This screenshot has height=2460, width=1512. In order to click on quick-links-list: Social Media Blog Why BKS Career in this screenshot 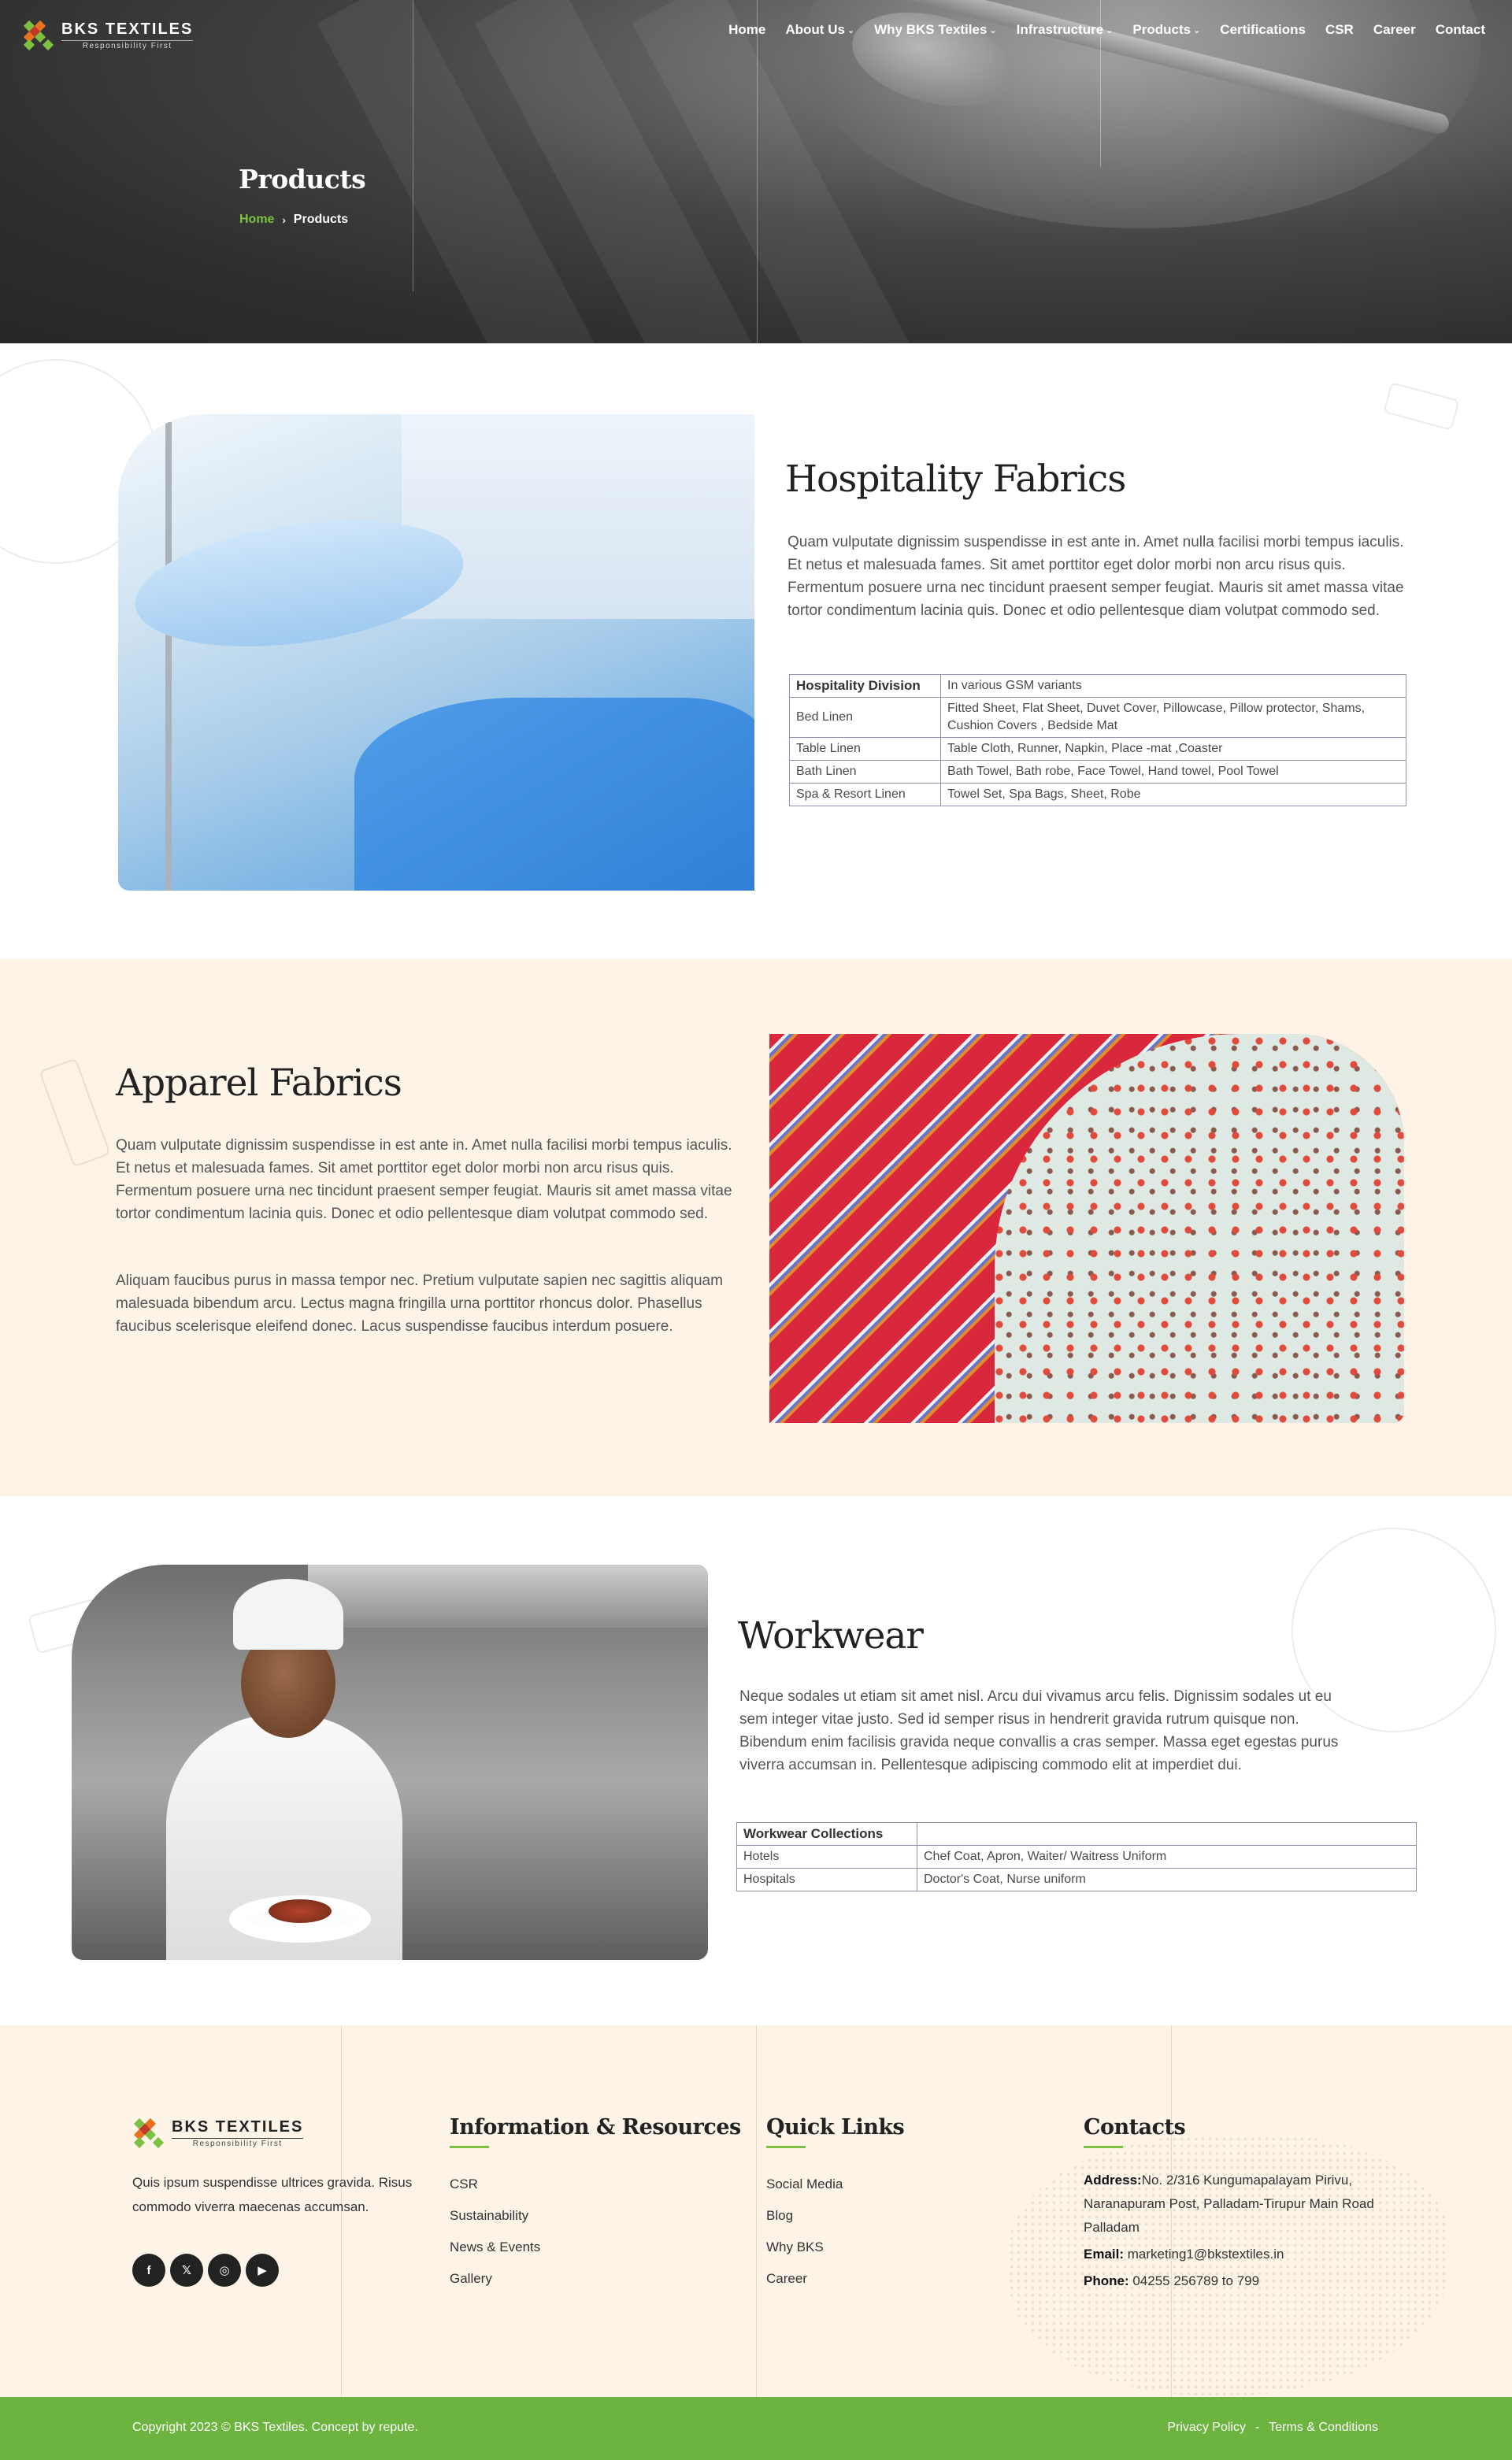, I will do `click(804, 2232)`.